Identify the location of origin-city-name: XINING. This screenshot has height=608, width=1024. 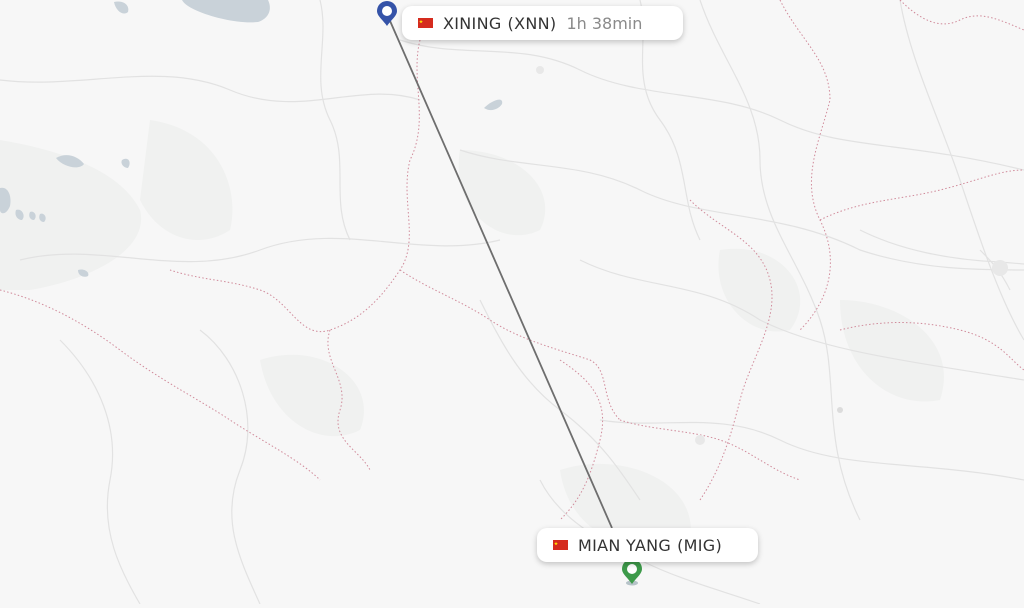
(472, 23).